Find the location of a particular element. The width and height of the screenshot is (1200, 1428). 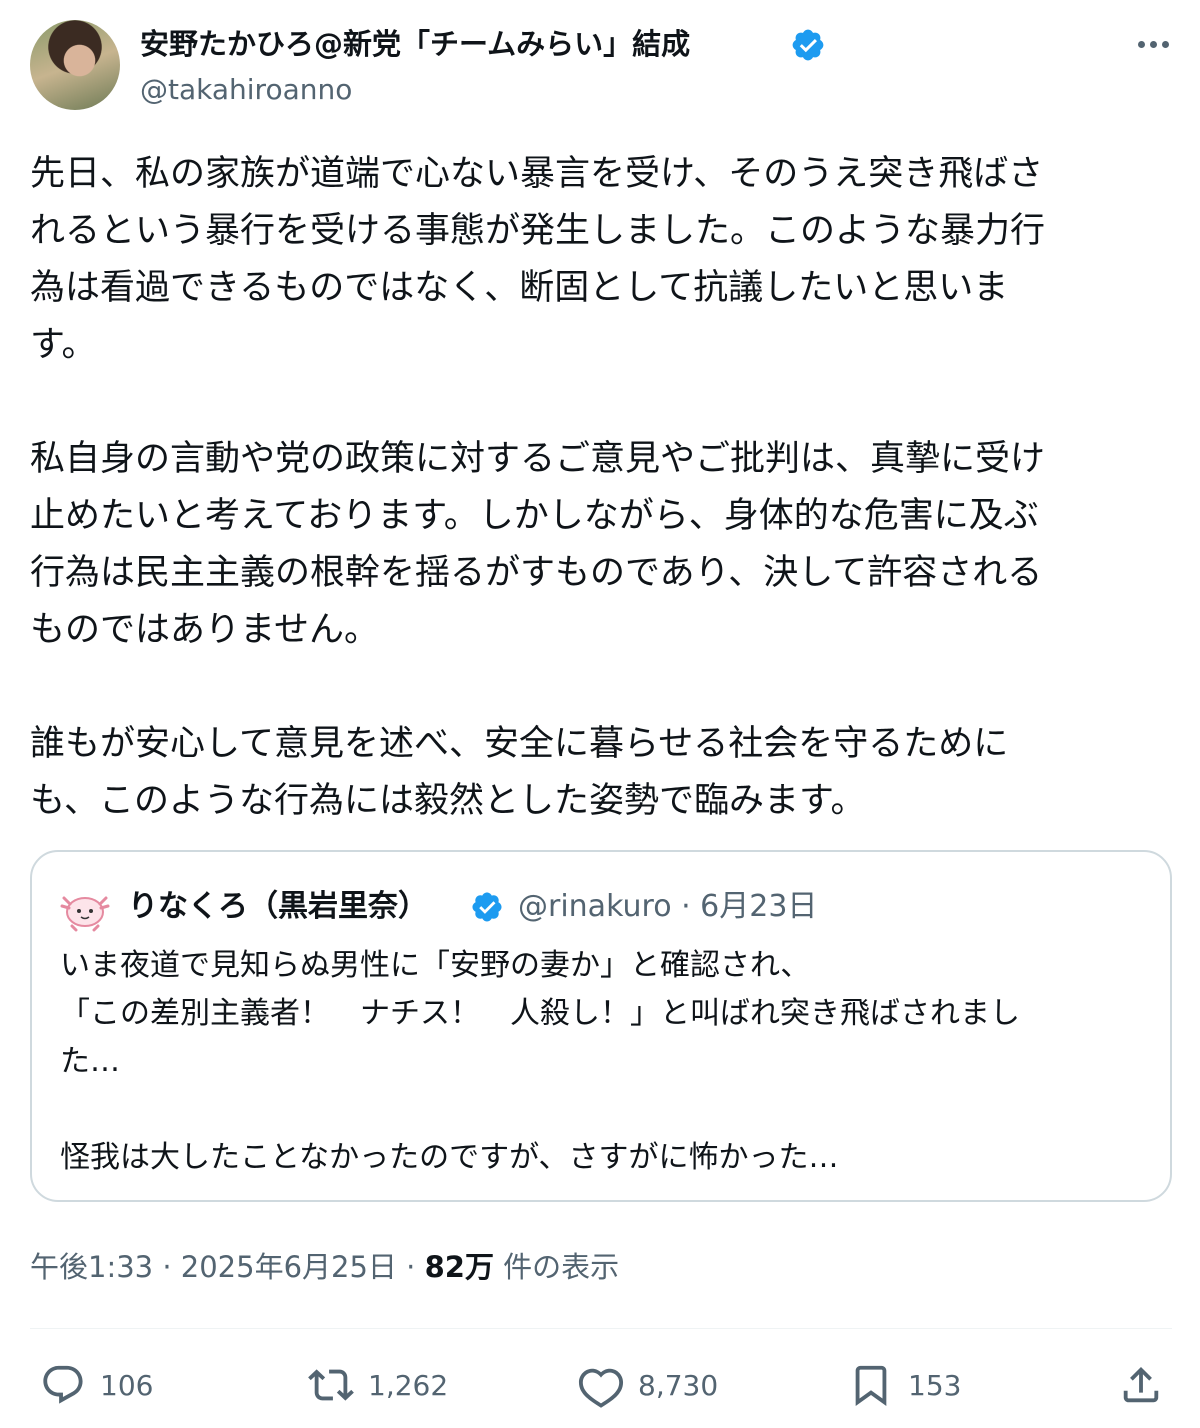

author-handle: @takahiroanno is located at coordinates (246, 90).